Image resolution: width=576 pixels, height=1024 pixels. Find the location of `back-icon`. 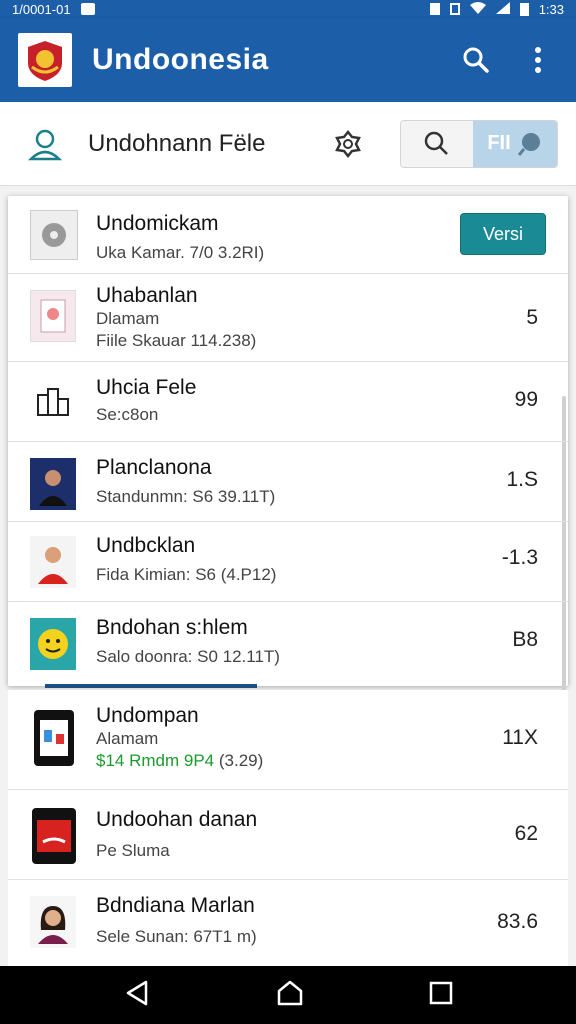

back-icon is located at coordinates (136, 992).